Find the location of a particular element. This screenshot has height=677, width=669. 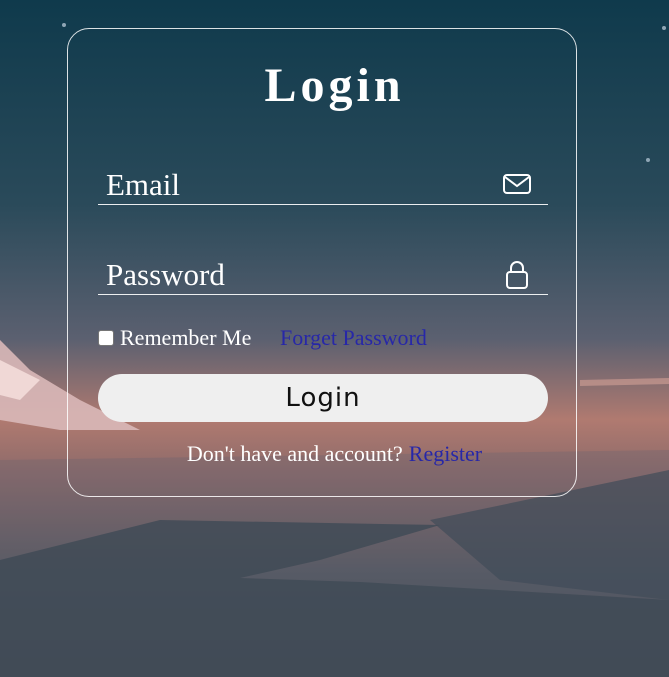

register-prompt: Don't have and account? is located at coordinates (294, 453).